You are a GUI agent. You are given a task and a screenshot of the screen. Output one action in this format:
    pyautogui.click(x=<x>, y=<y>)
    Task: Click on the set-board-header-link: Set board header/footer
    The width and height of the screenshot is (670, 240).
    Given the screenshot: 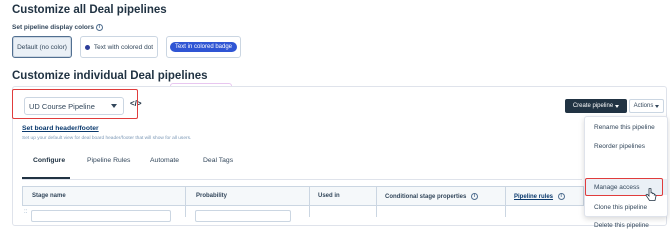 What is the action you would take?
    pyautogui.click(x=60, y=128)
    